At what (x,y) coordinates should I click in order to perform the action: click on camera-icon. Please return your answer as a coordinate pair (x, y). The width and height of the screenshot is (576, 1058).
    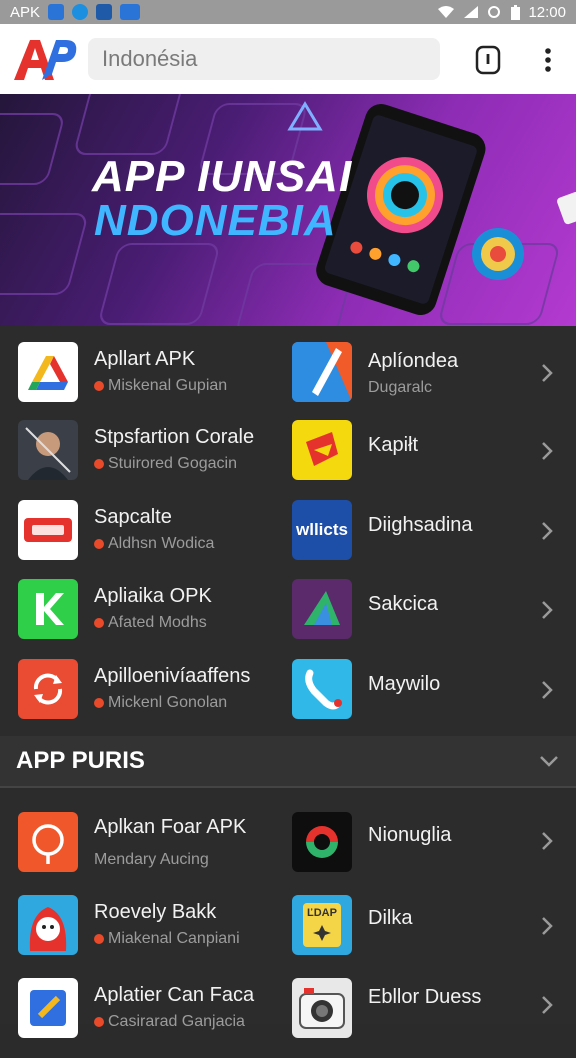
    Looking at the image, I should click on (322, 1008).